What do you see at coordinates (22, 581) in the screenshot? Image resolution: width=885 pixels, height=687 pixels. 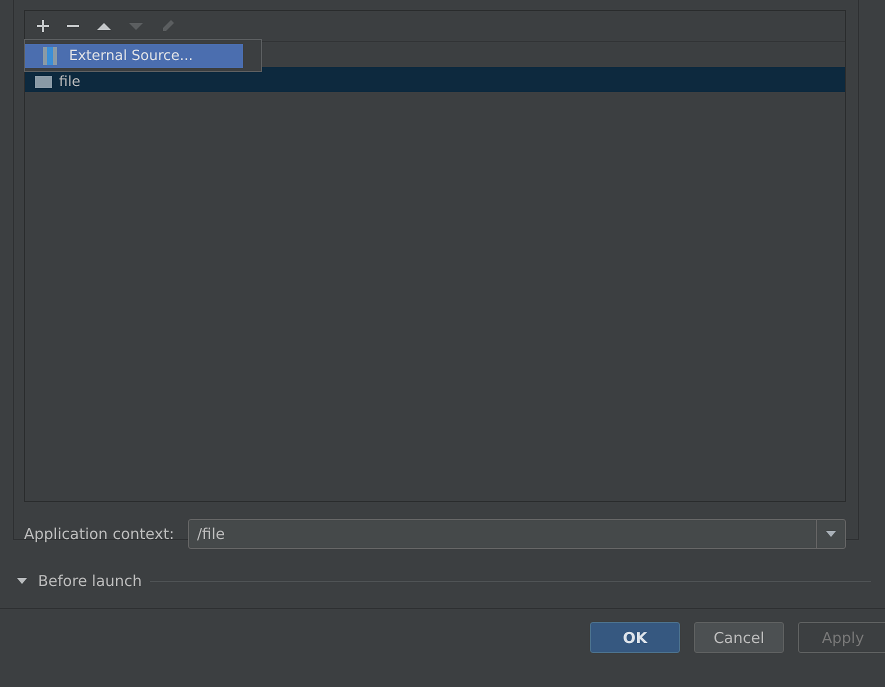 I see `expand-arrow-icon` at bounding box center [22, 581].